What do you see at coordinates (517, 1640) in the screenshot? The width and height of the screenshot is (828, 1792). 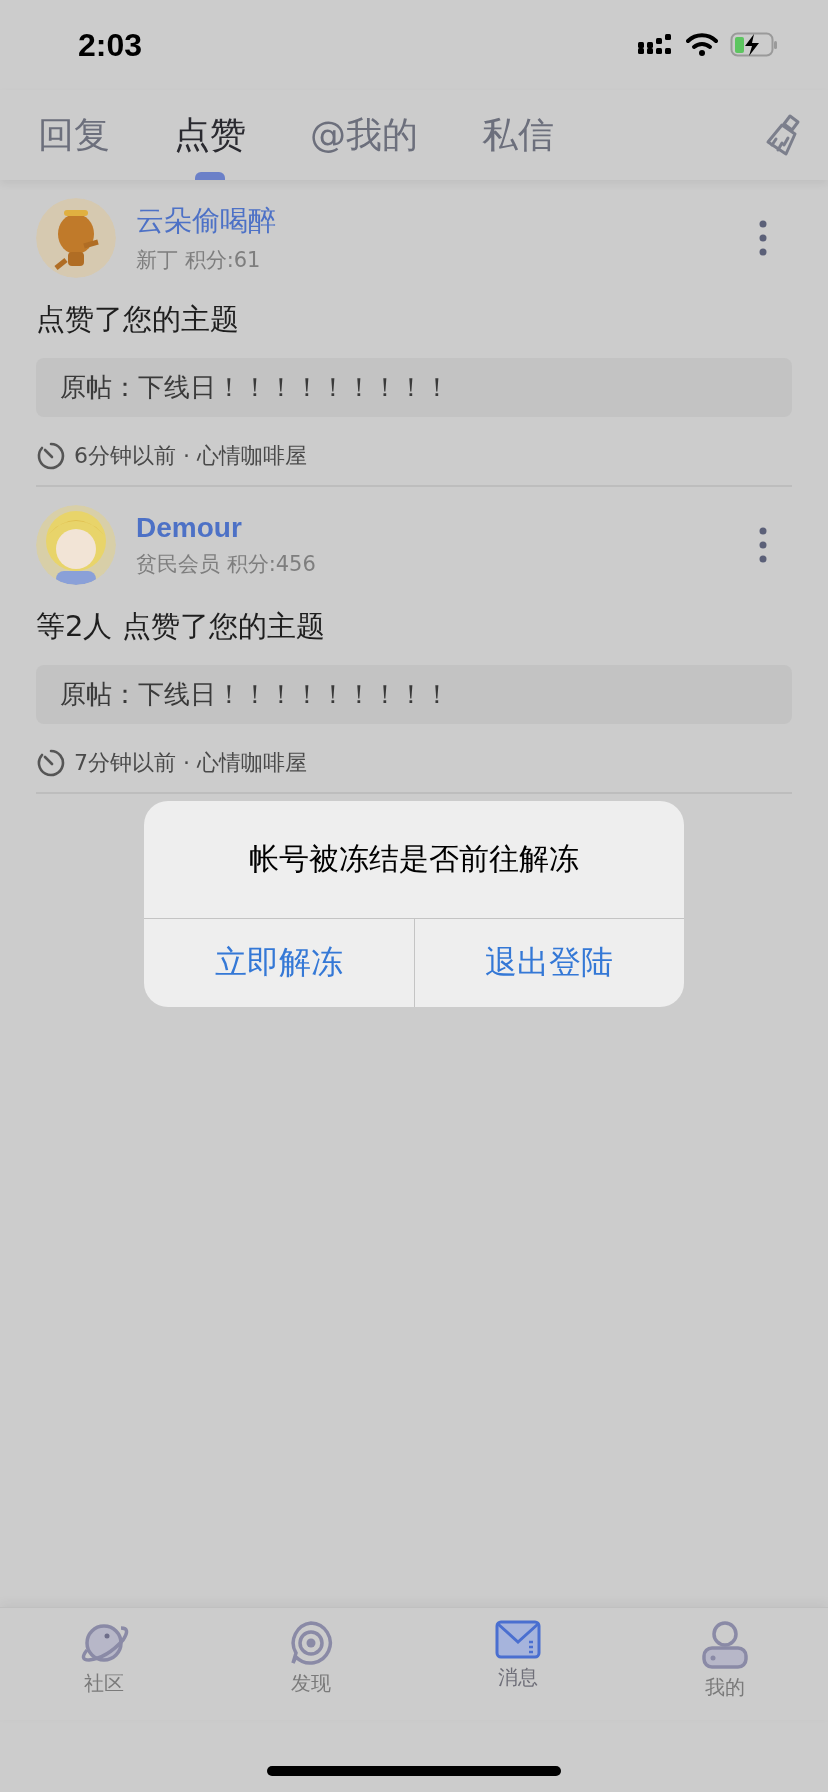 I see `envelope-icon` at bounding box center [517, 1640].